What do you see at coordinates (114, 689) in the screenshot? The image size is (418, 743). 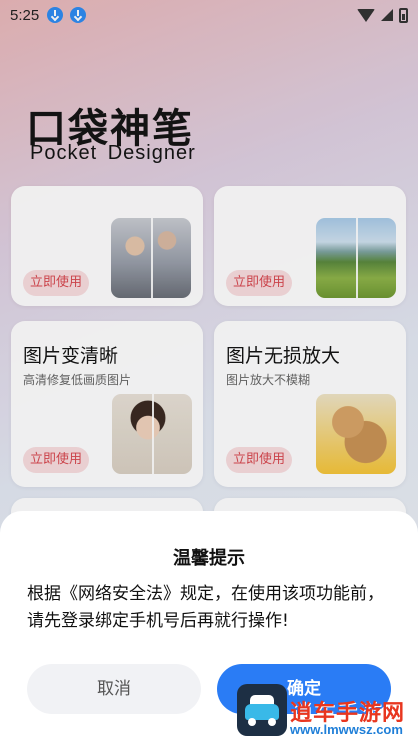 I see `cancel-button: 取消` at bounding box center [114, 689].